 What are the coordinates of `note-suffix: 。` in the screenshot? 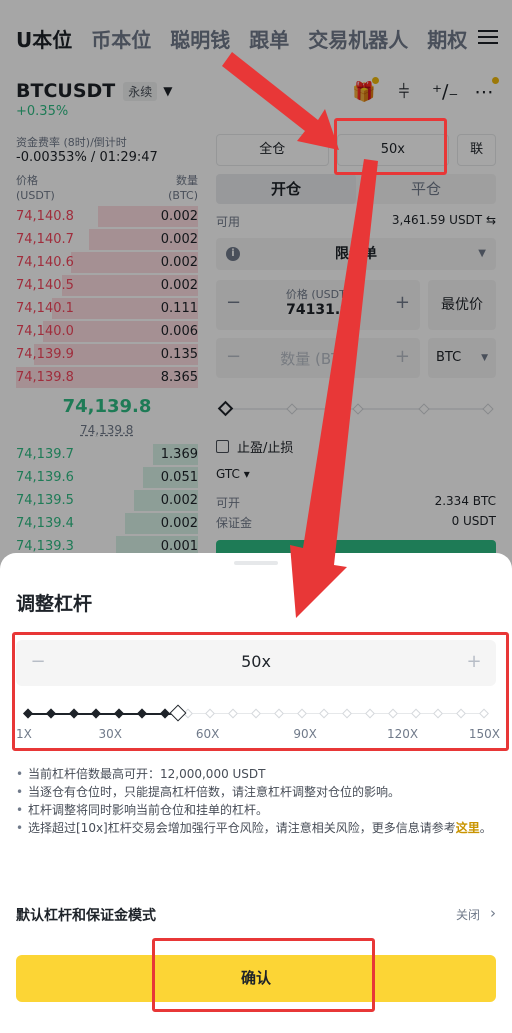 It's located at (485, 828).